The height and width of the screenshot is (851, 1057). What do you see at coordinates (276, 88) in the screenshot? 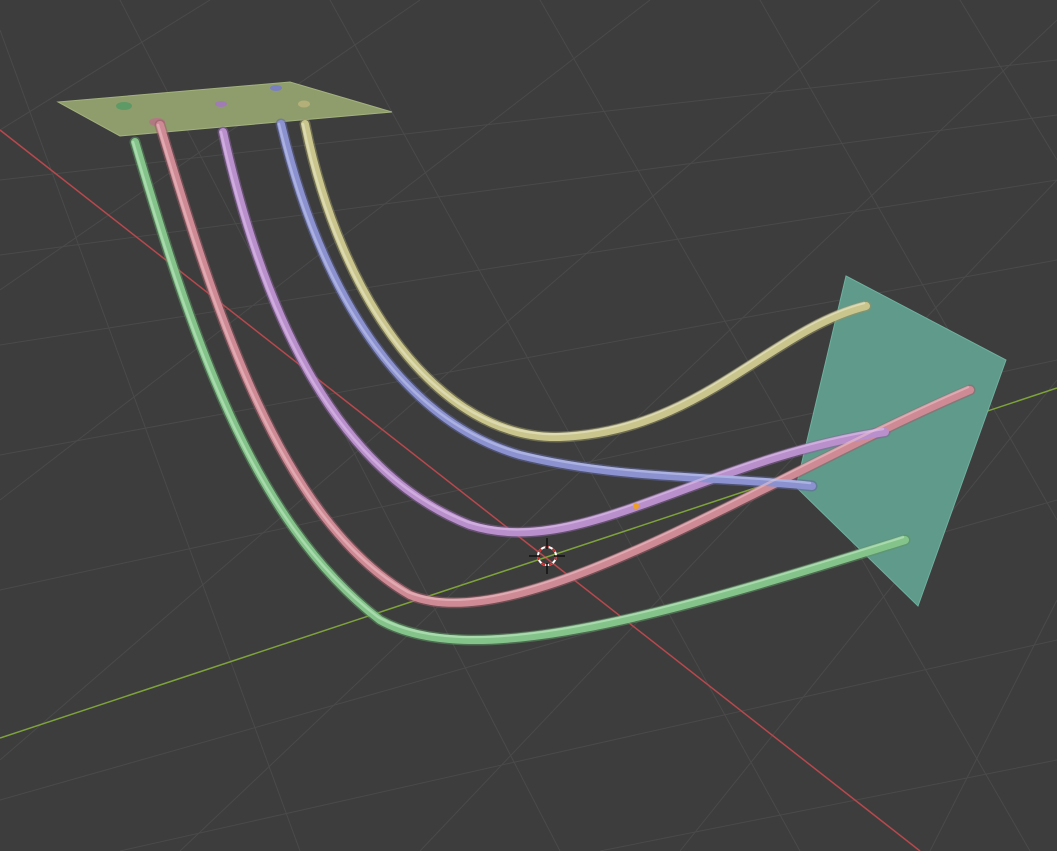
I see `tube-end-blue` at bounding box center [276, 88].